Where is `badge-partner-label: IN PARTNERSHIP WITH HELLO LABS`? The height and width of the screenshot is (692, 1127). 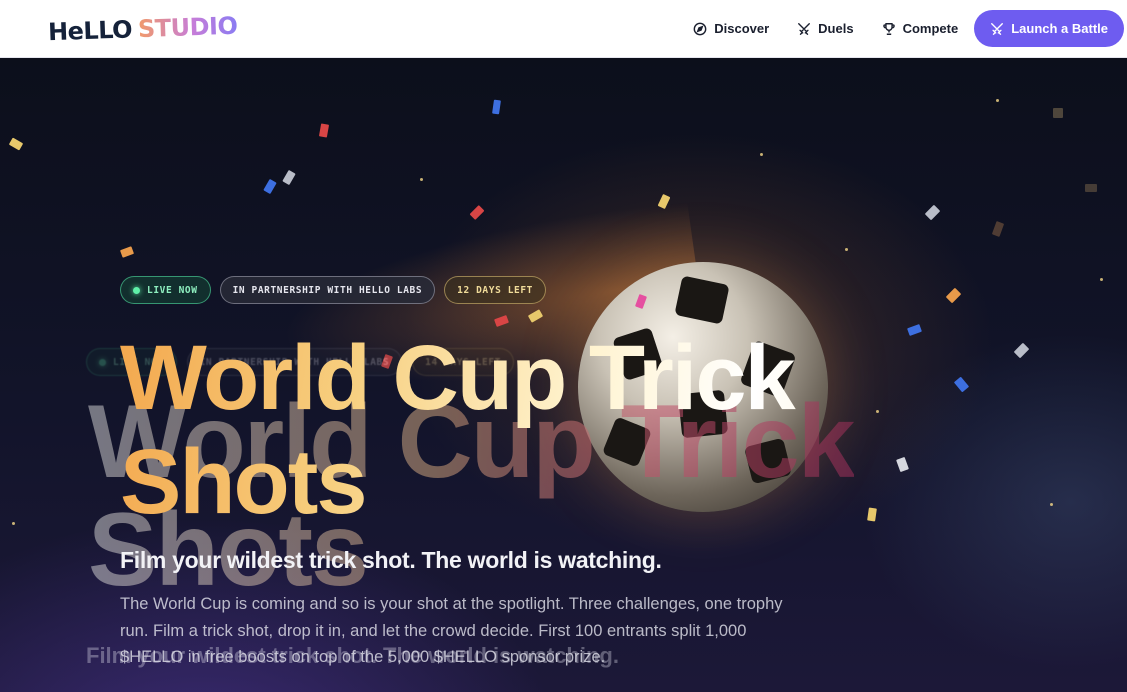 badge-partner-label: IN PARTNERSHIP WITH HELLO LABS is located at coordinates (327, 290).